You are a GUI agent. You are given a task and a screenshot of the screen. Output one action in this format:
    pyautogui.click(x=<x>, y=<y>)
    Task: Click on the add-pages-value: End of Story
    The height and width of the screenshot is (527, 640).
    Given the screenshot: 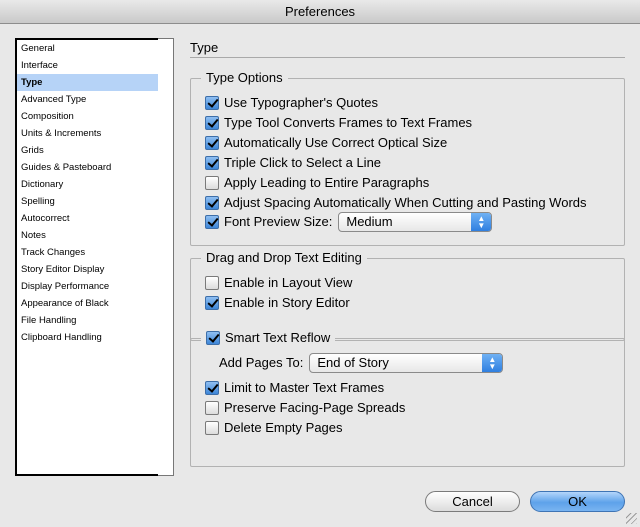 What is the action you would take?
    pyautogui.click(x=353, y=362)
    